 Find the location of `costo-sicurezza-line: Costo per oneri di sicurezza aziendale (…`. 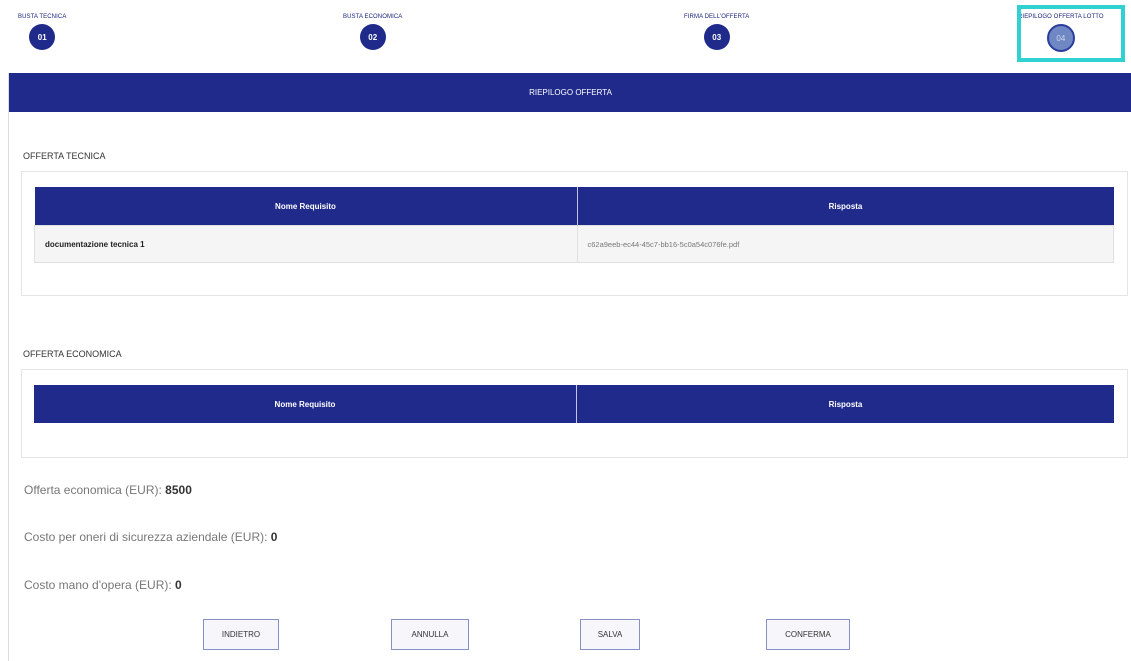

costo-sicurezza-line: Costo per oneri di sicurezza aziendale (… is located at coordinates (150, 537).